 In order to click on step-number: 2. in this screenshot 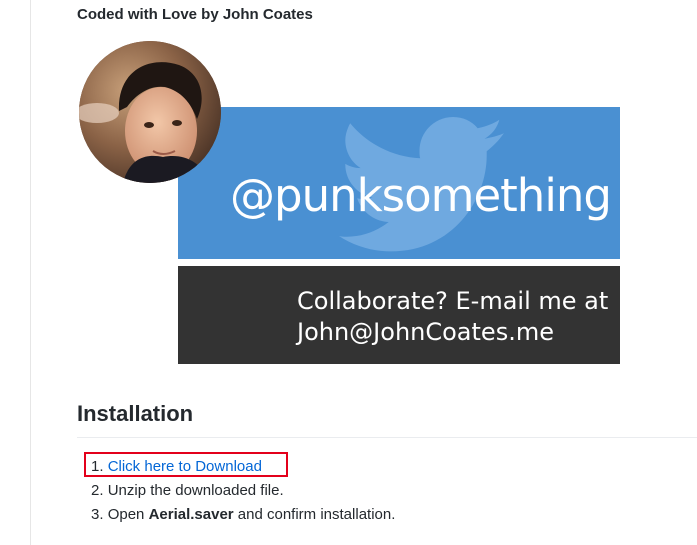, I will do `click(97, 490)`.